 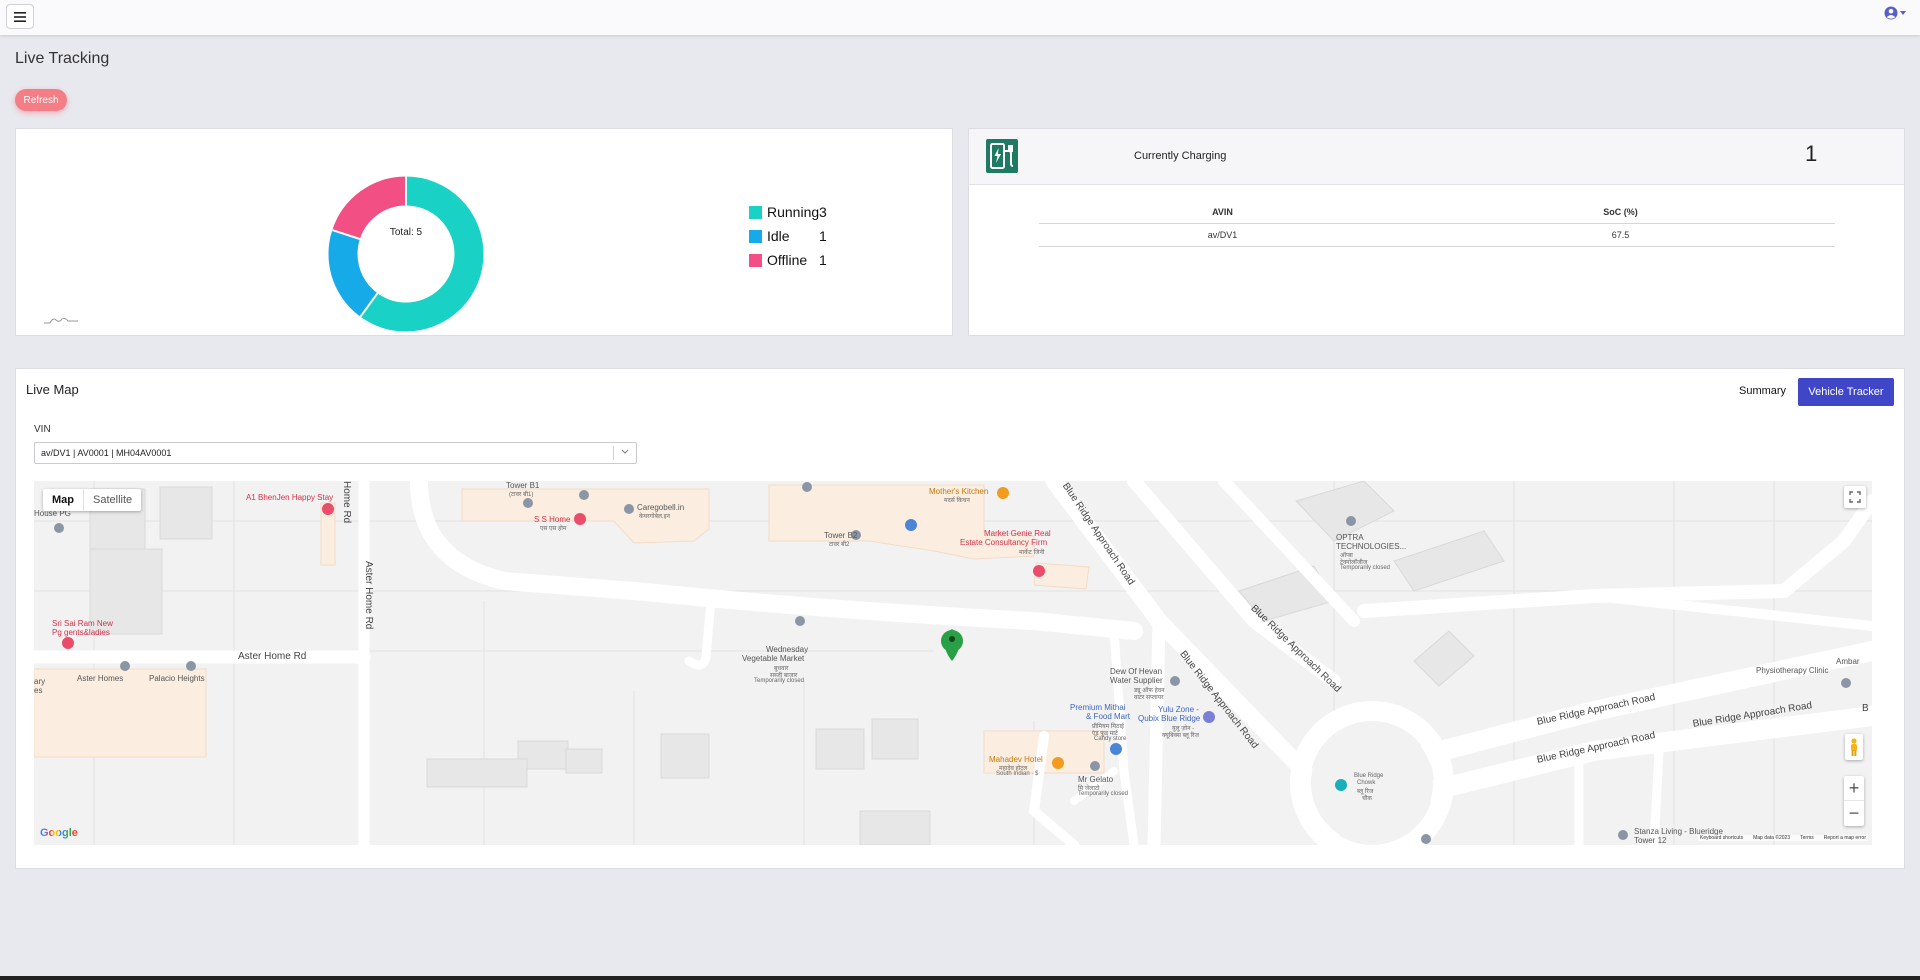 I want to click on google-logo-text: Google, so click(x=59, y=833).